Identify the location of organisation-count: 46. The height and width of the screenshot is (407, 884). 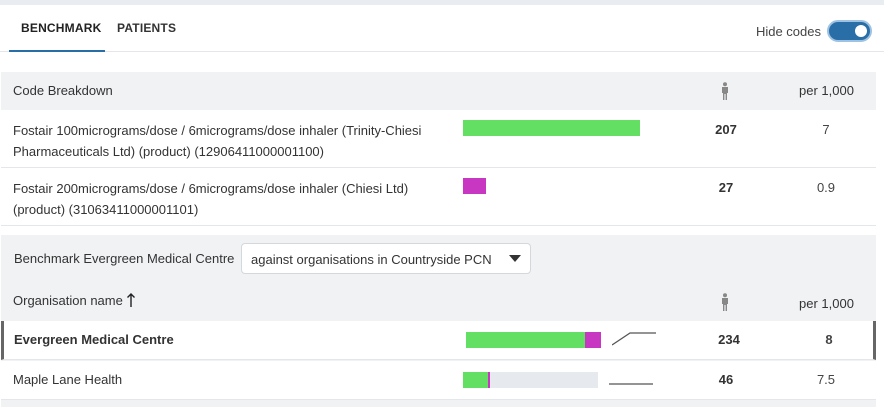
(726, 379).